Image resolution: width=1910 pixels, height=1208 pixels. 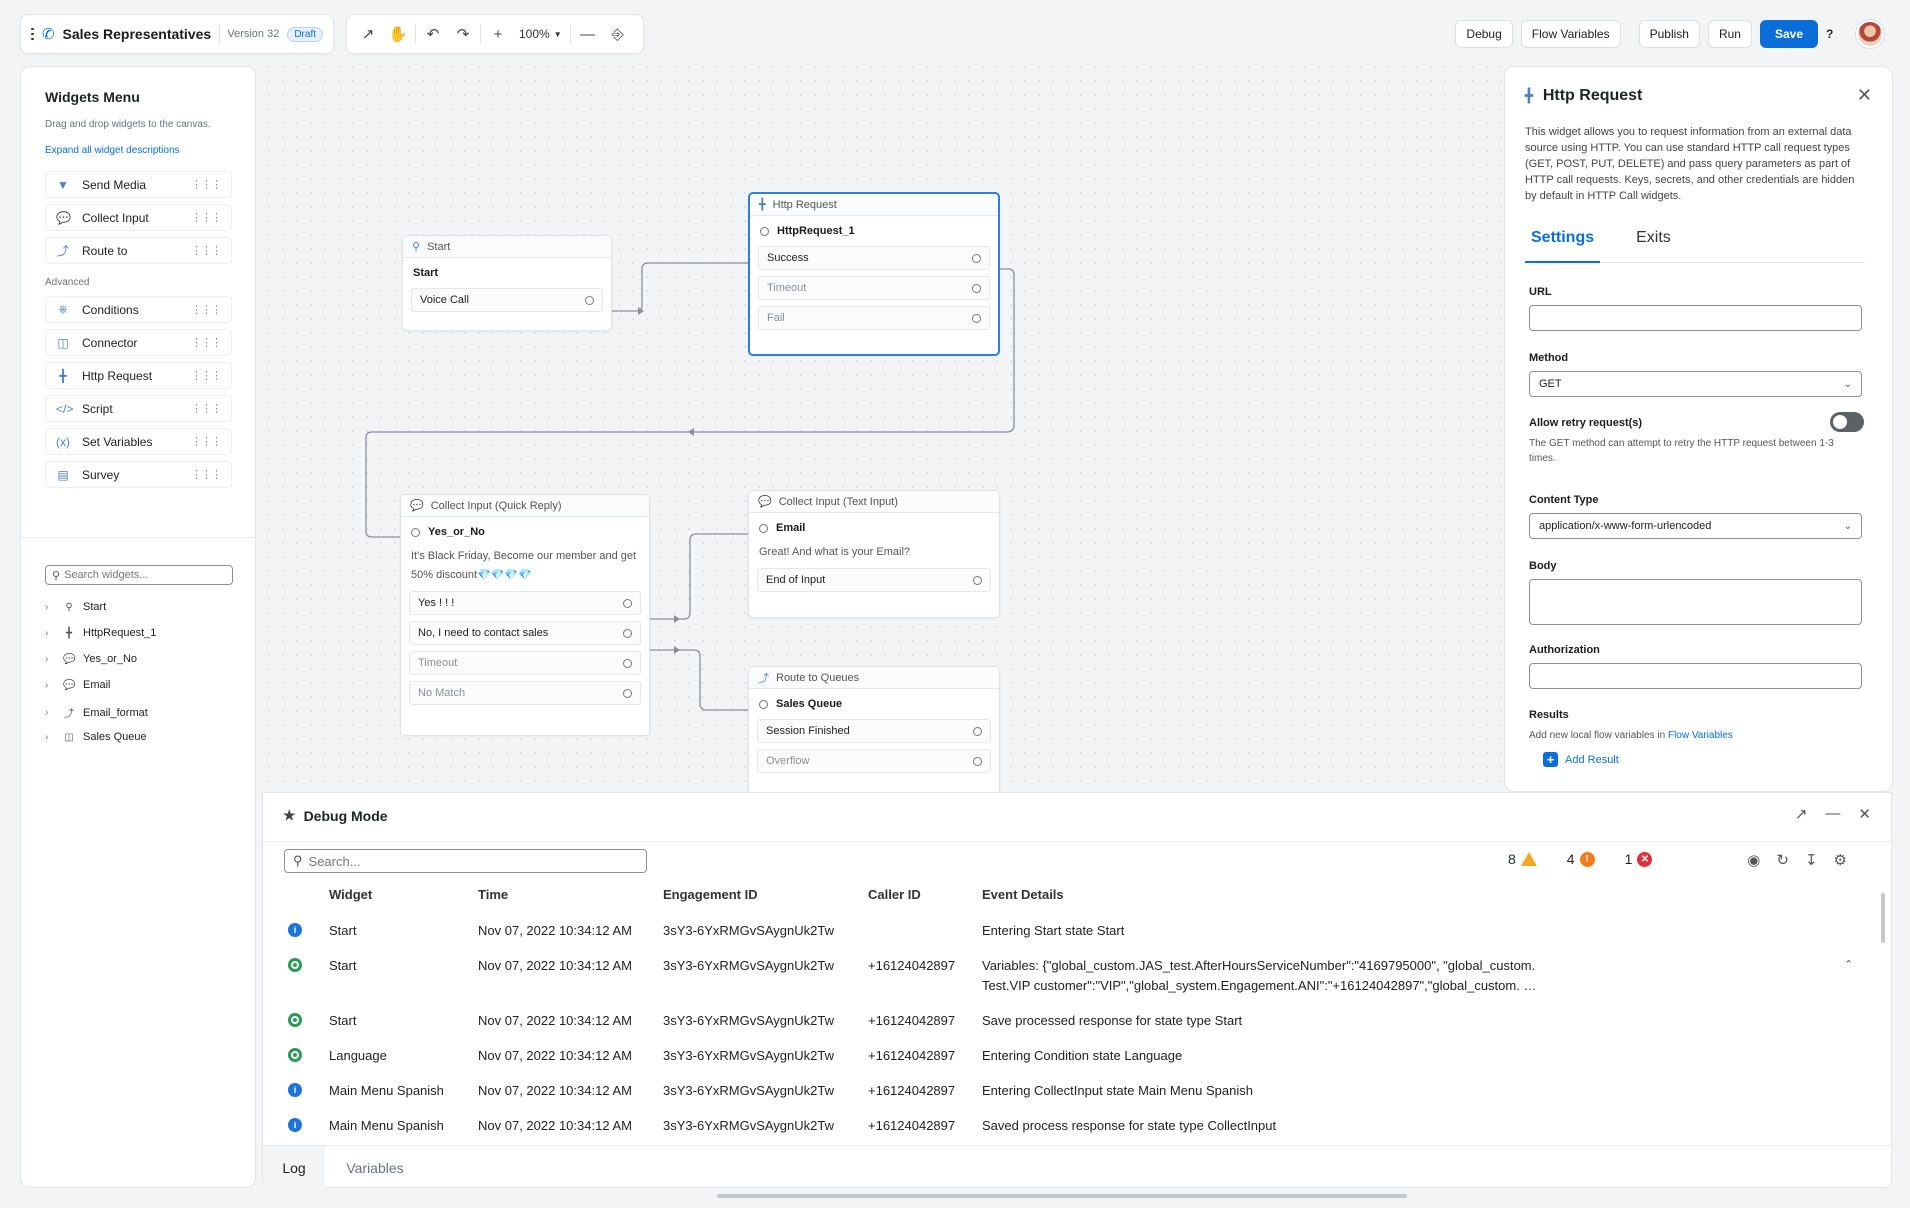 What do you see at coordinates (1484, 34) in the screenshot?
I see `debug-button: Debug` at bounding box center [1484, 34].